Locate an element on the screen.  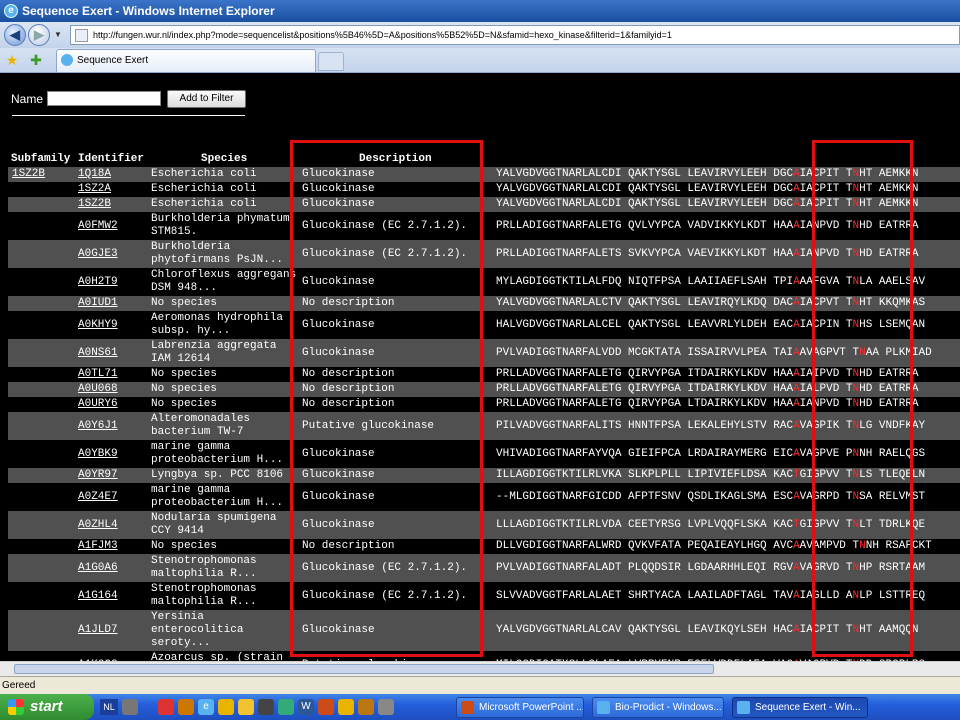
header-species: Species is located at coordinates (224, 159).